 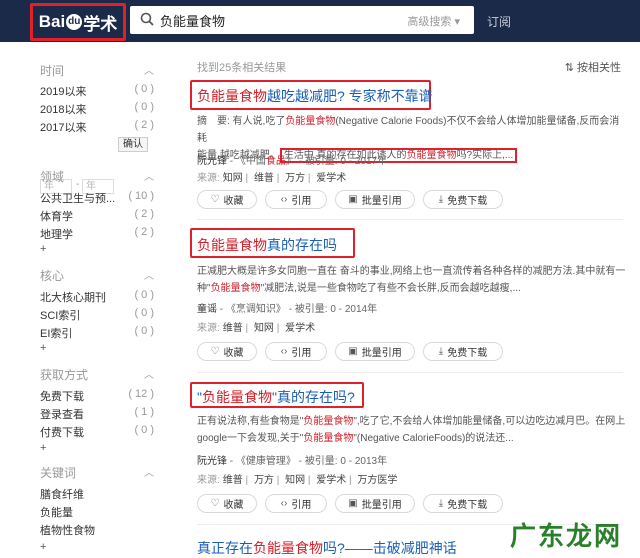 What do you see at coordinates (270, 20) in the screenshot?
I see `search-input` at bounding box center [270, 20].